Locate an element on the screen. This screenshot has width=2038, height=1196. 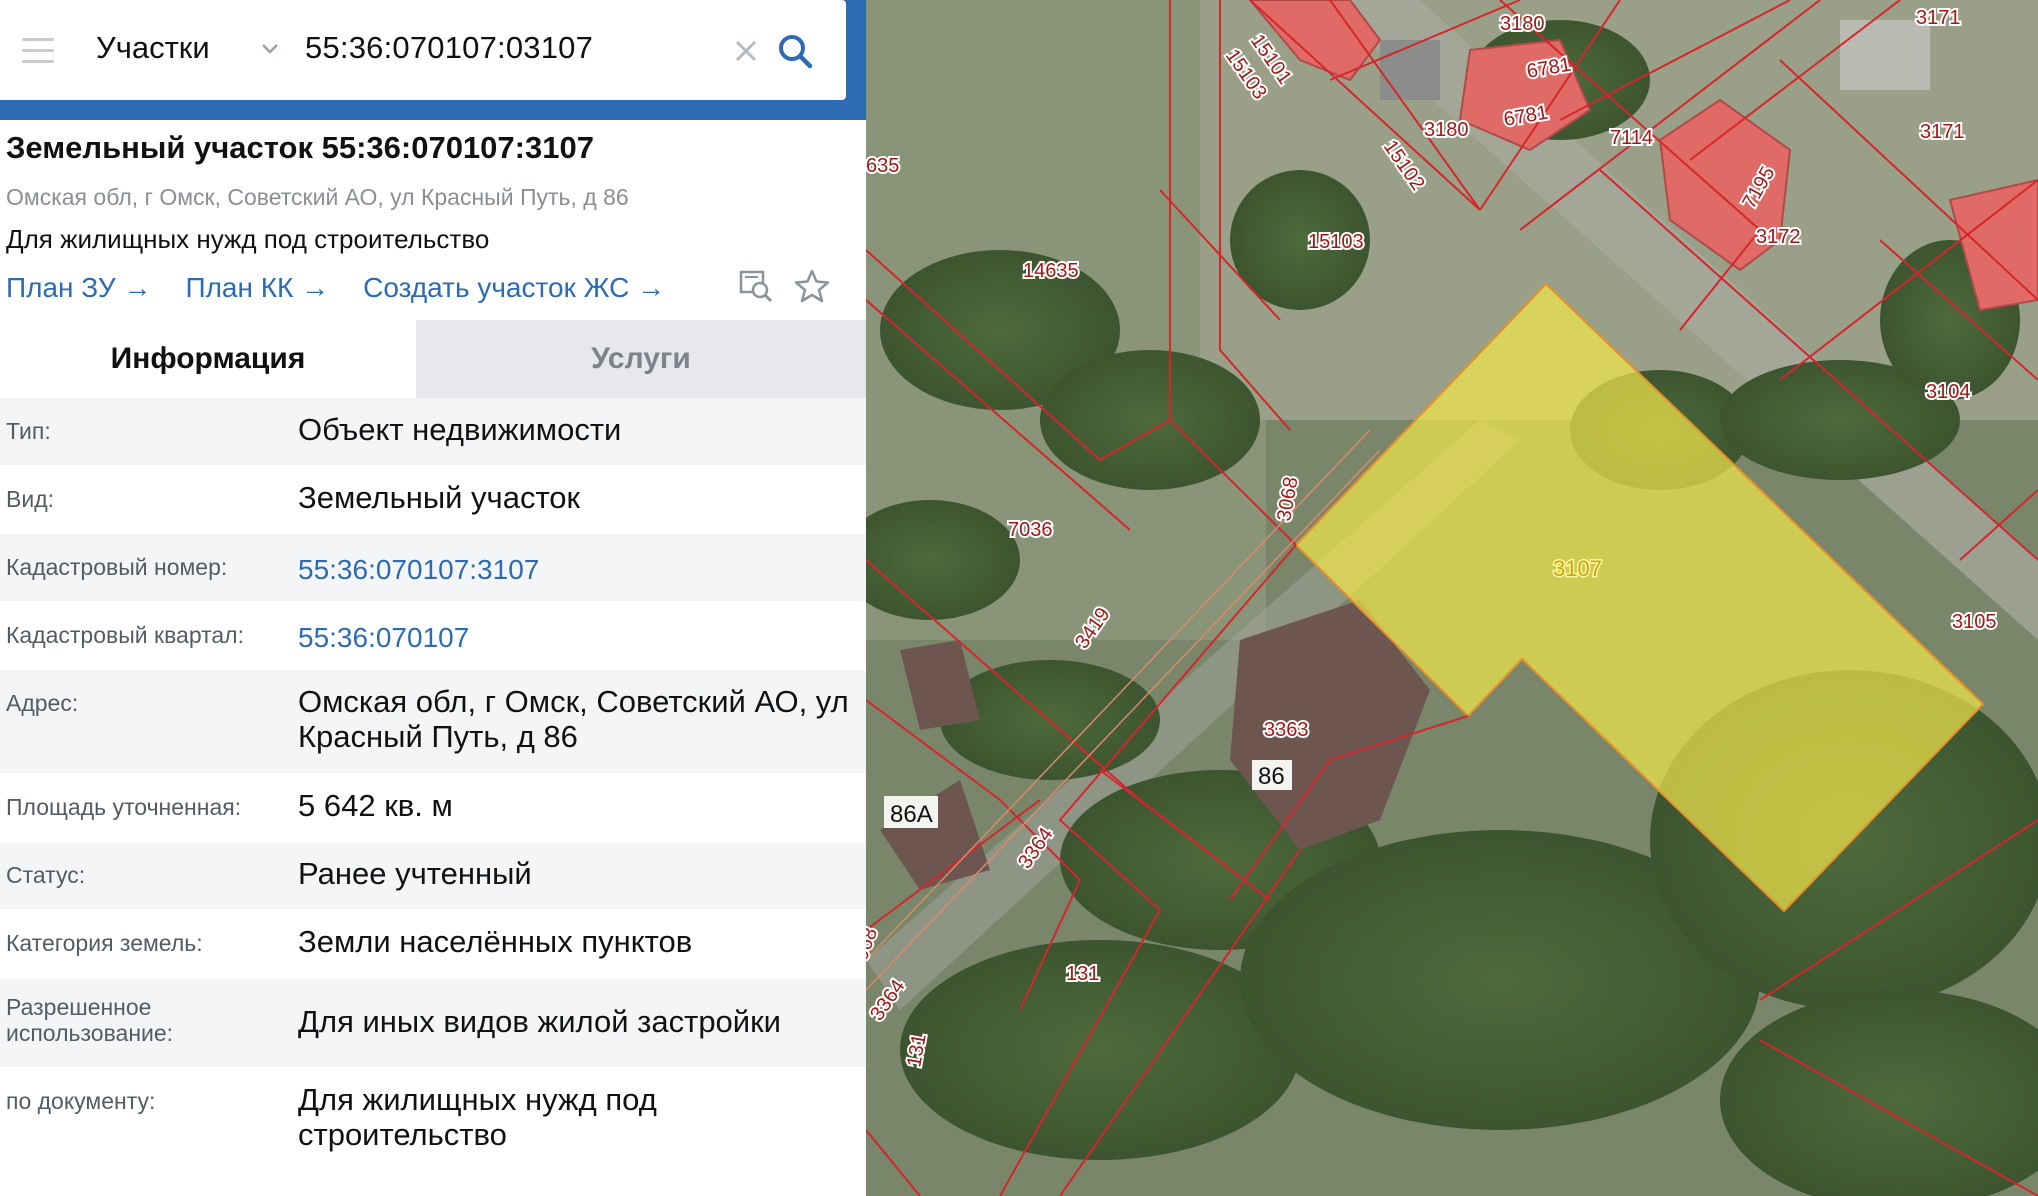
table-row: Кадастровый номер: 55:36:070107:3107 is located at coordinates (433, 568).